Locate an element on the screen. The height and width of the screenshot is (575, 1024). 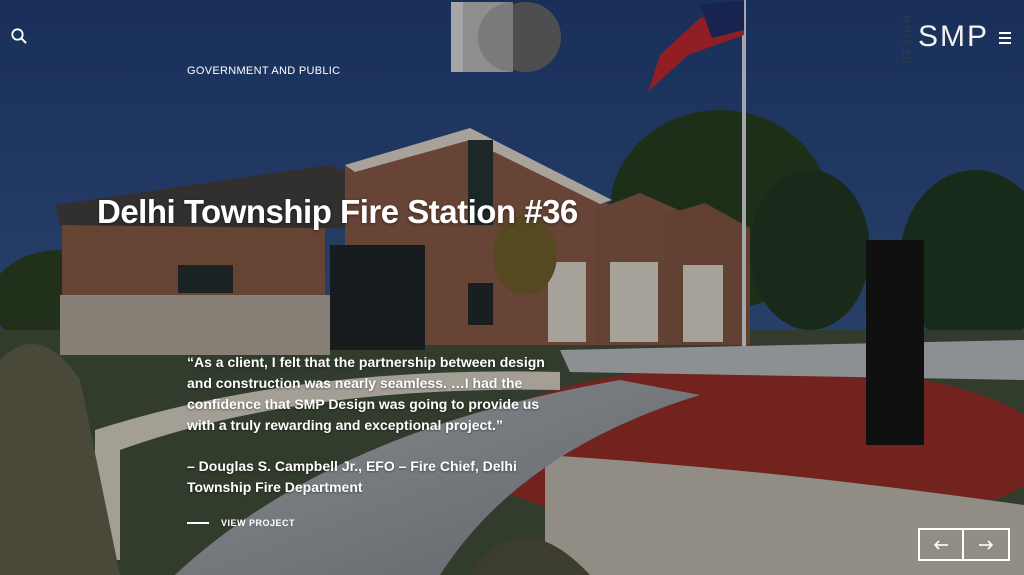
next-slide-button is located at coordinates (987, 544).